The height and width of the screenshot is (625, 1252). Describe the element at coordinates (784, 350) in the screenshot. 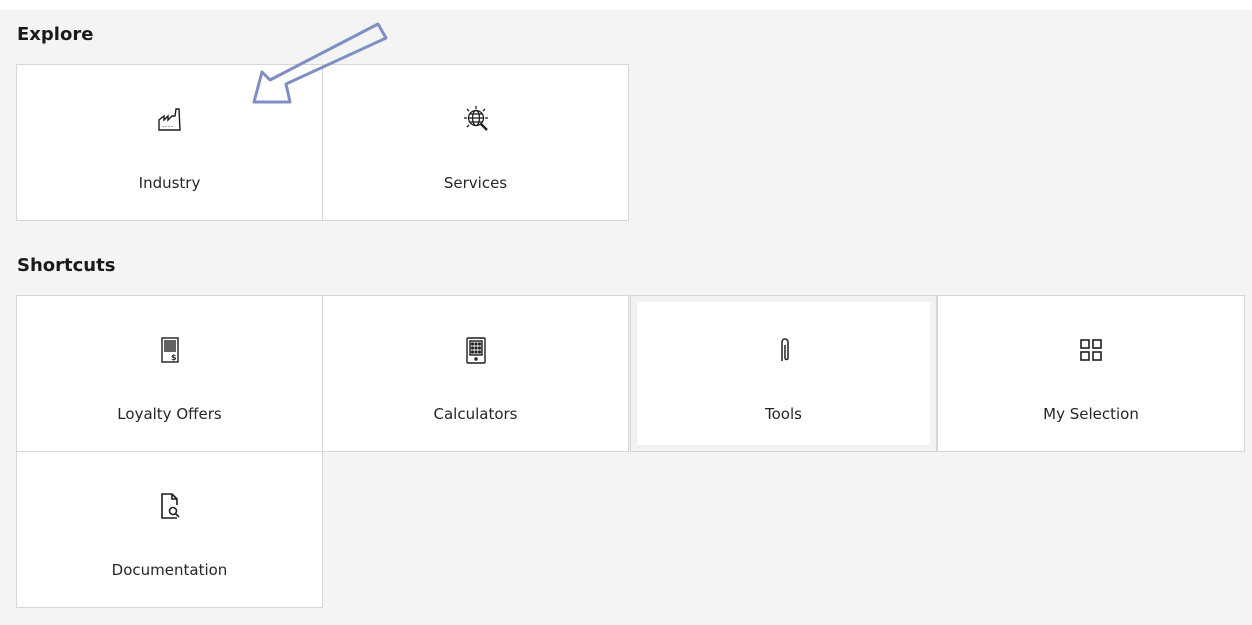

I see `paperclip-icon` at that location.